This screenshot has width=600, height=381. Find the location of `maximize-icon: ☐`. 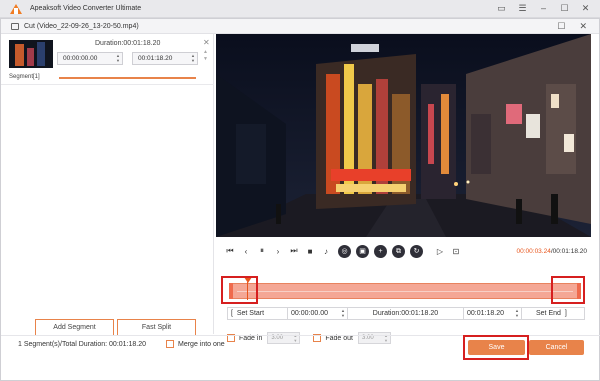

maximize-icon: ☐ is located at coordinates (564, 8).